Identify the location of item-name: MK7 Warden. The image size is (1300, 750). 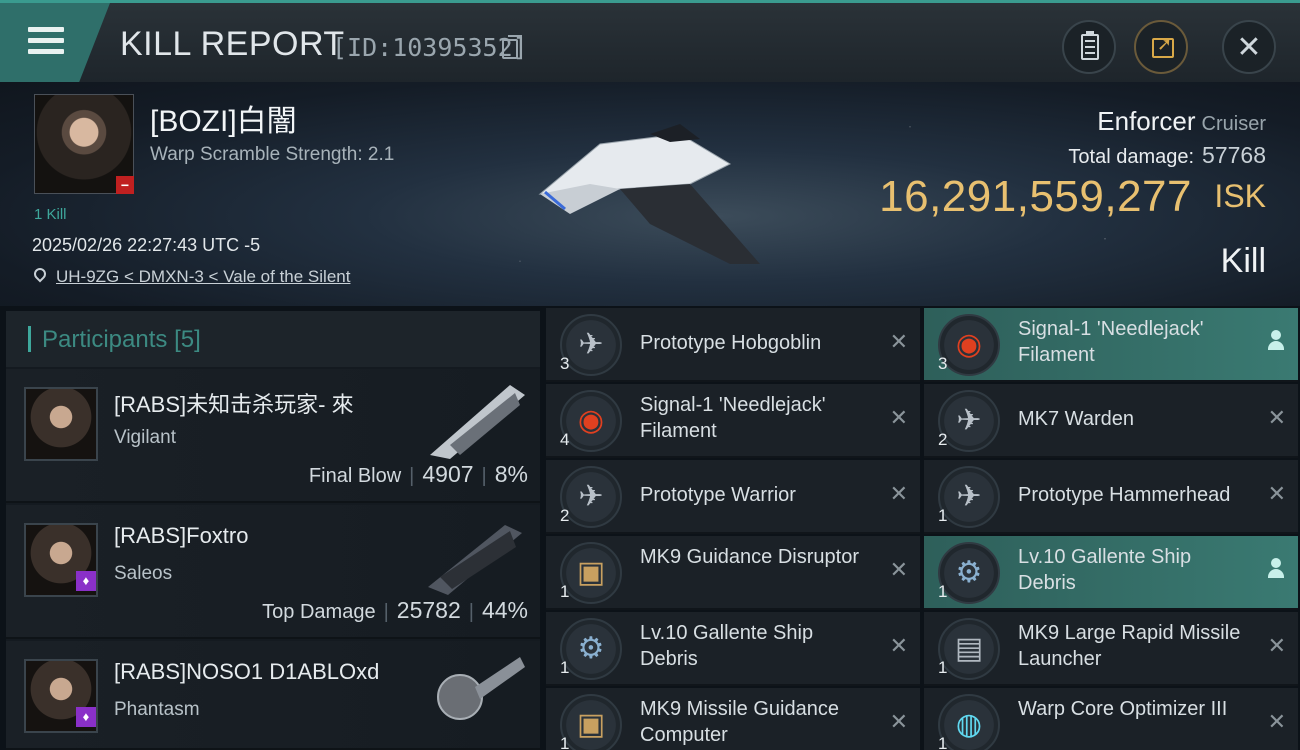
(1076, 419).